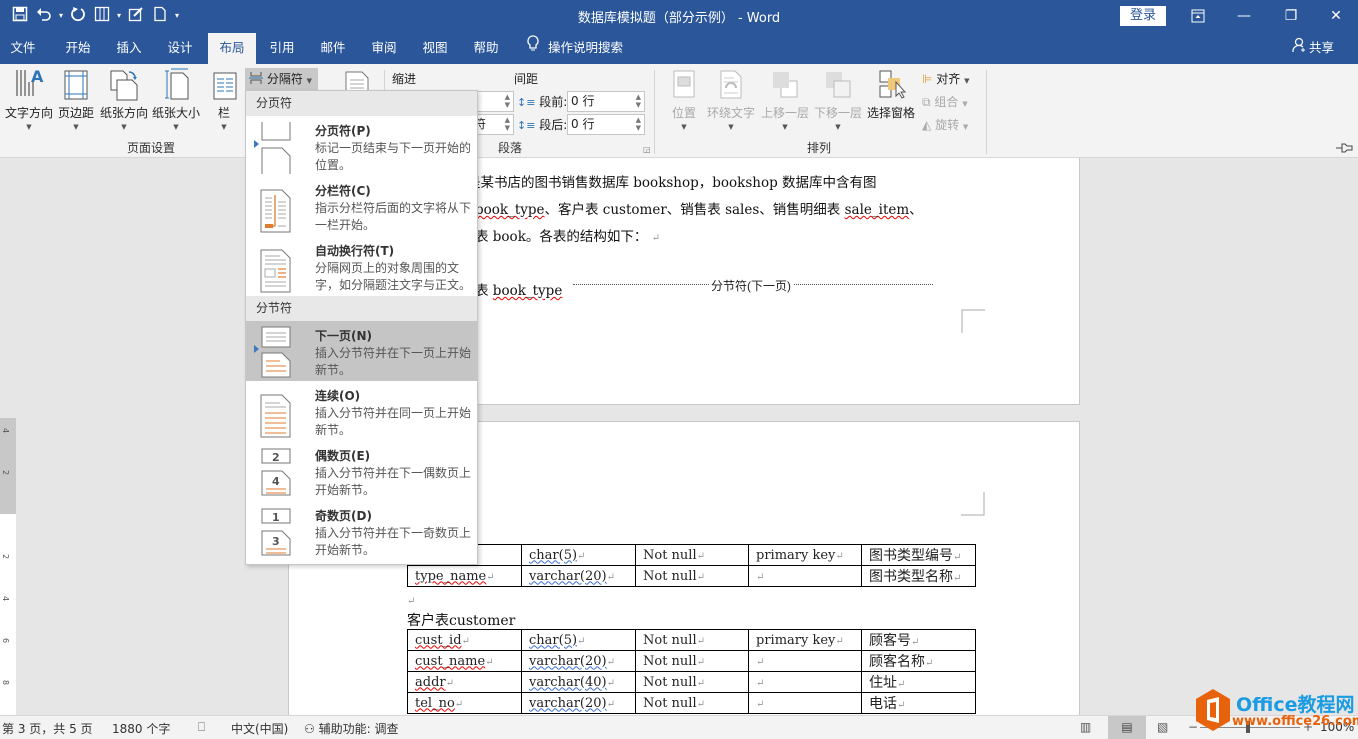 The width and height of the screenshot is (1358, 739). Describe the element at coordinates (177, 16) in the screenshot. I see `customize-qat-icon: ▾` at that location.